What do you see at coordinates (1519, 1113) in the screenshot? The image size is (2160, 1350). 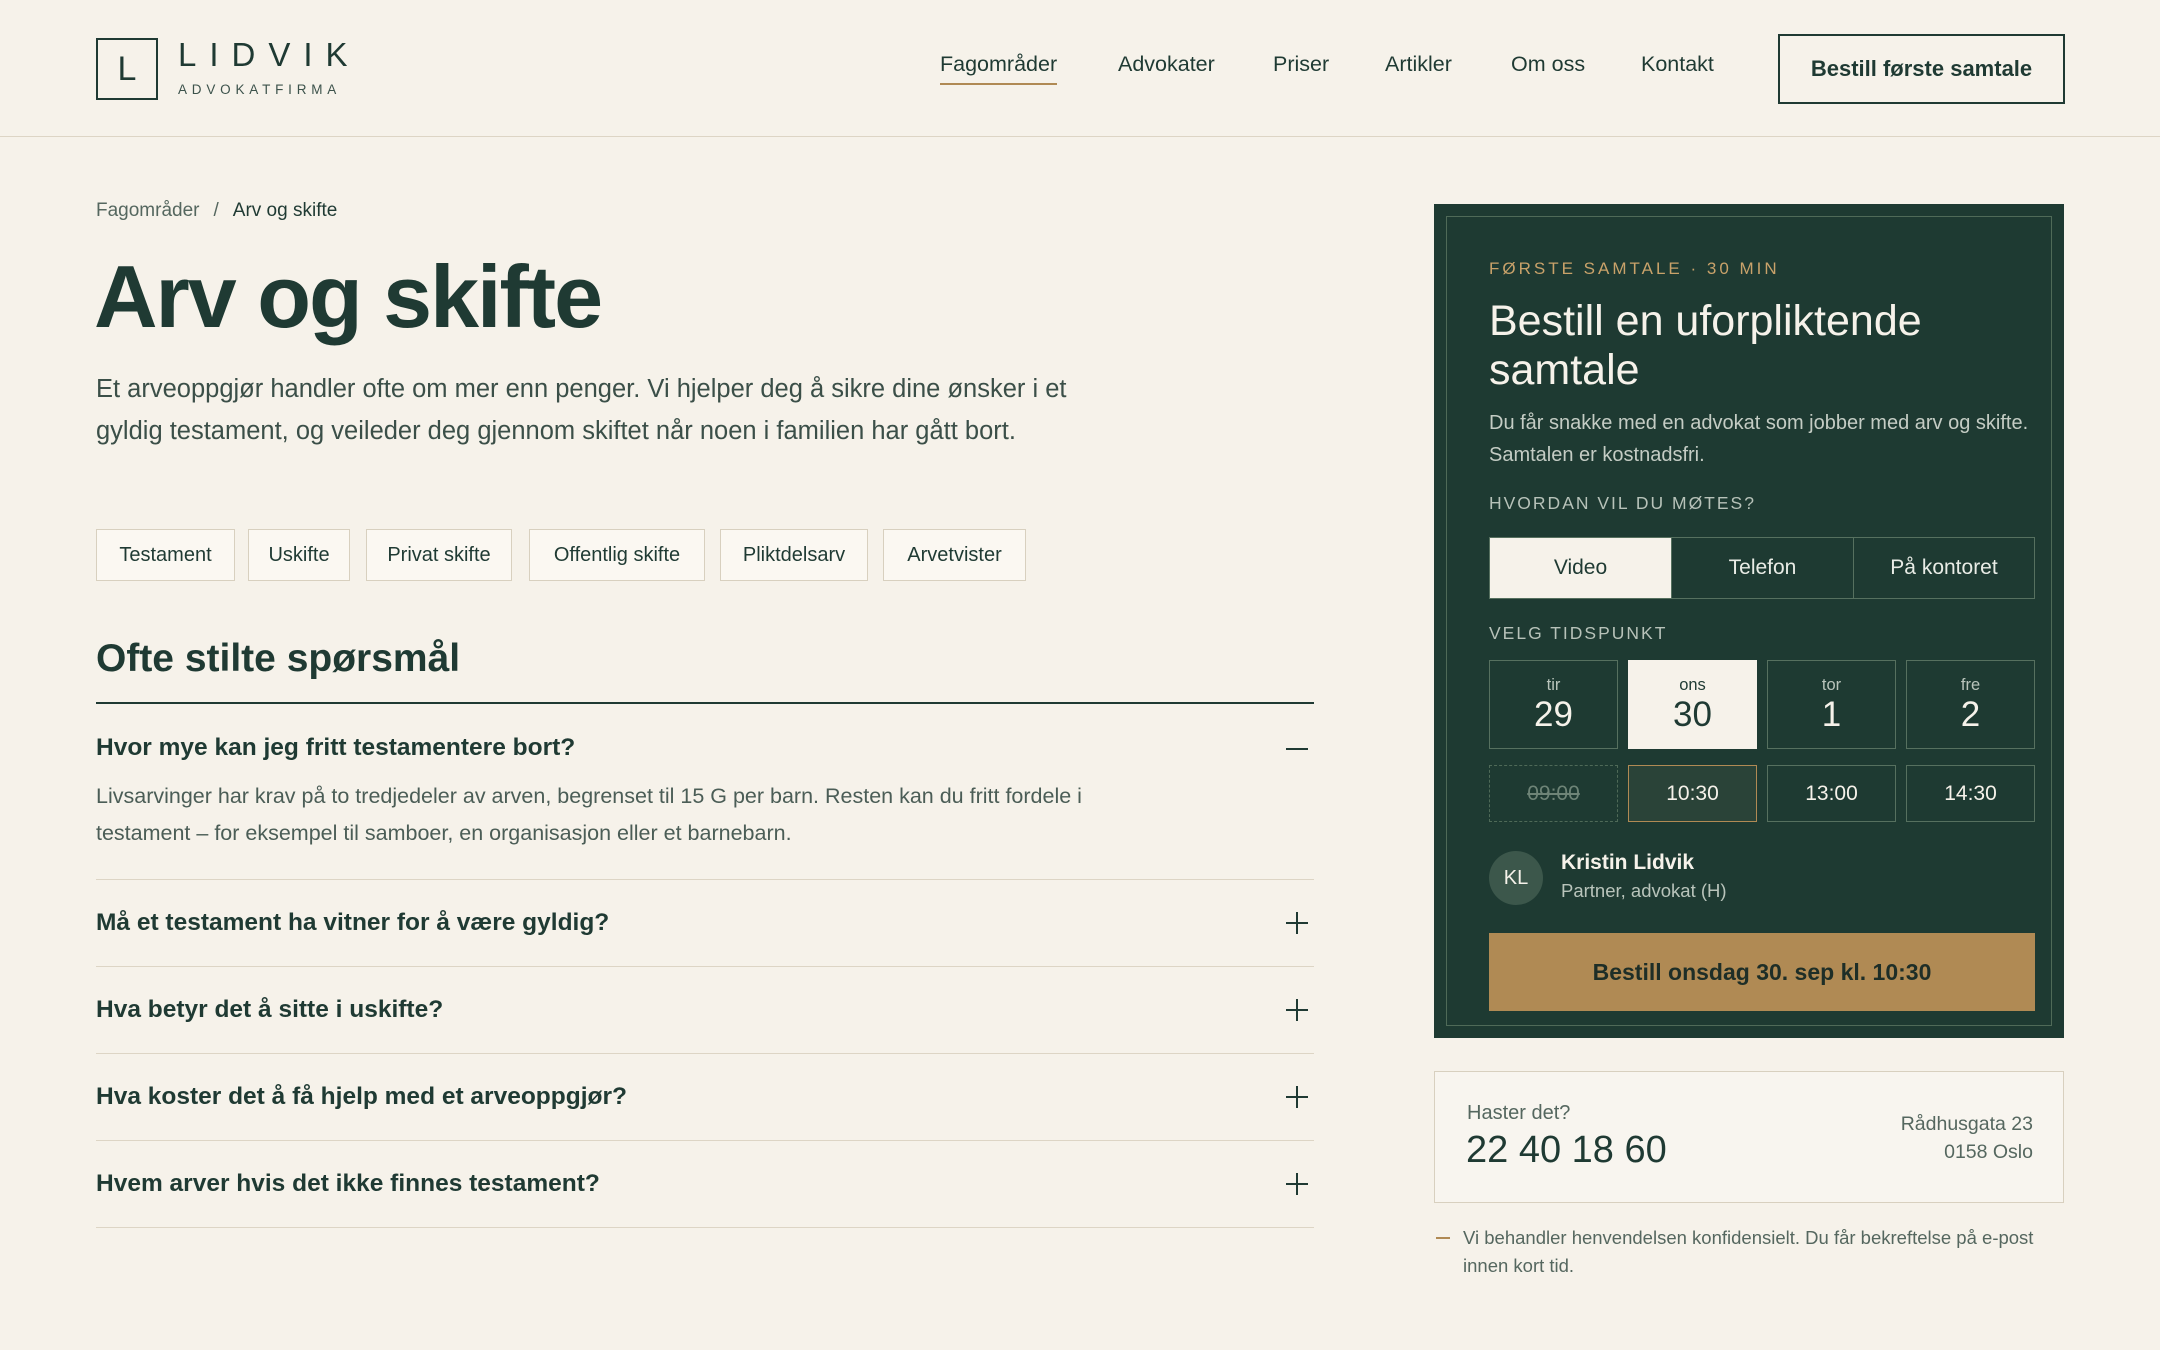 I see `contact-label: Haster det?` at bounding box center [1519, 1113].